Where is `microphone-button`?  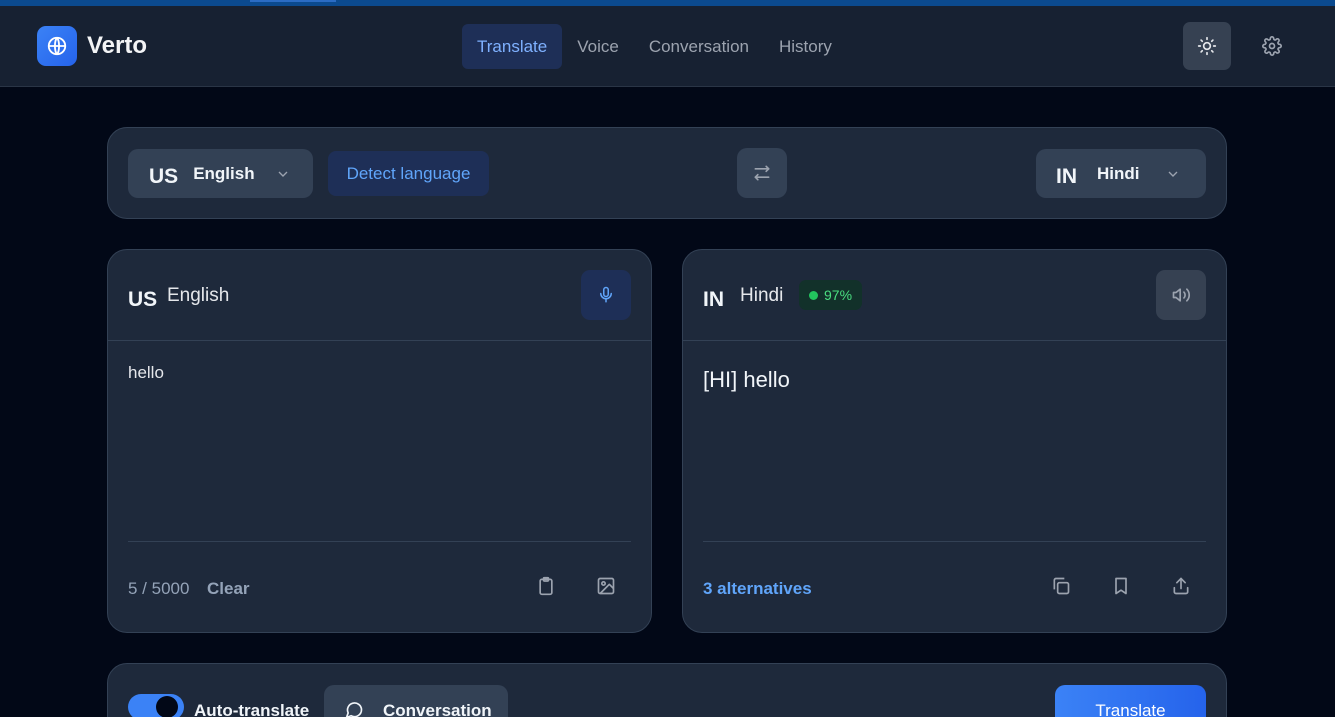
microphone-button is located at coordinates (606, 295).